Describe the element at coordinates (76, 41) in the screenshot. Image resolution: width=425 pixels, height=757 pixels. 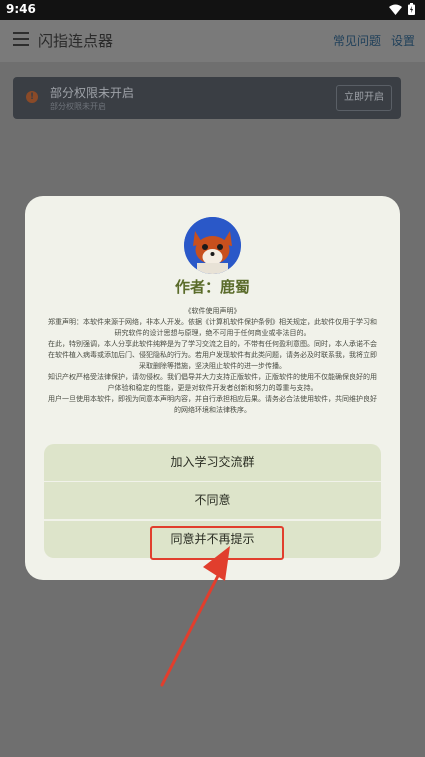
I see `app-title: 闪指连点器` at that location.